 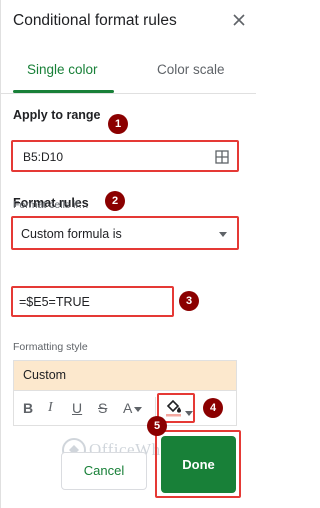 What do you see at coordinates (213, 408) in the screenshot?
I see `step-badge-4: 4` at bounding box center [213, 408].